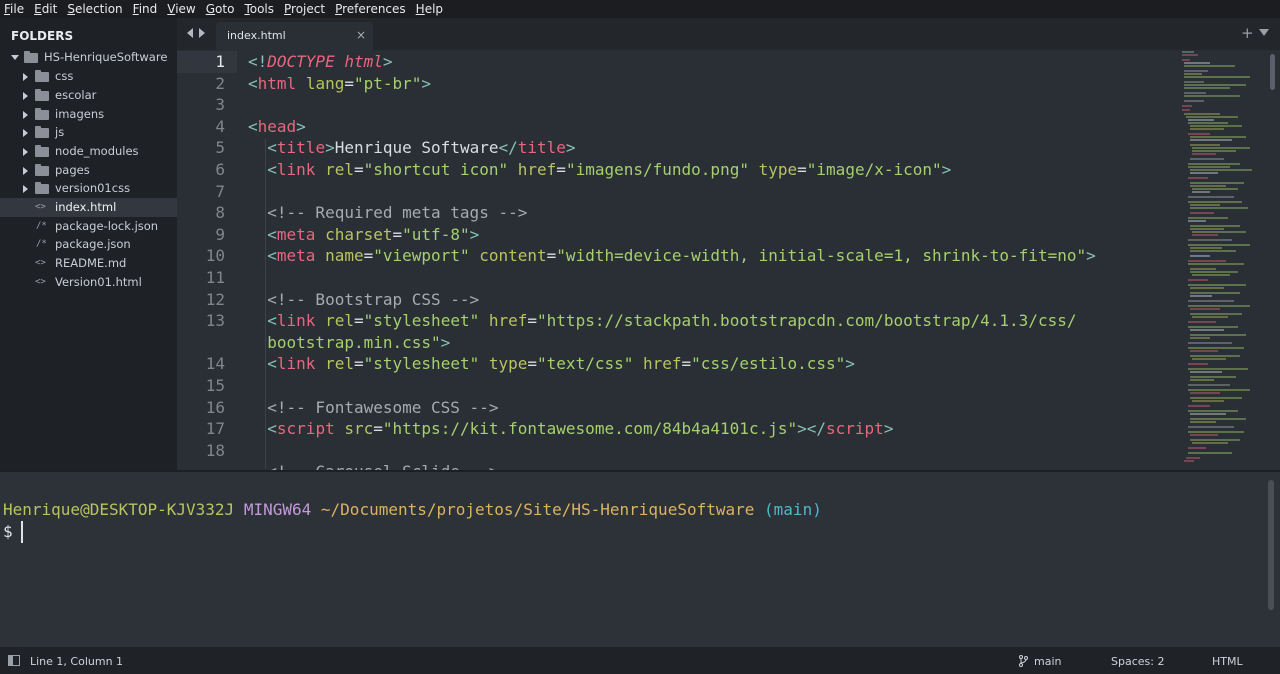 The height and width of the screenshot is (674, 1280). I want to click on line-number: 8, so click(220, 213).